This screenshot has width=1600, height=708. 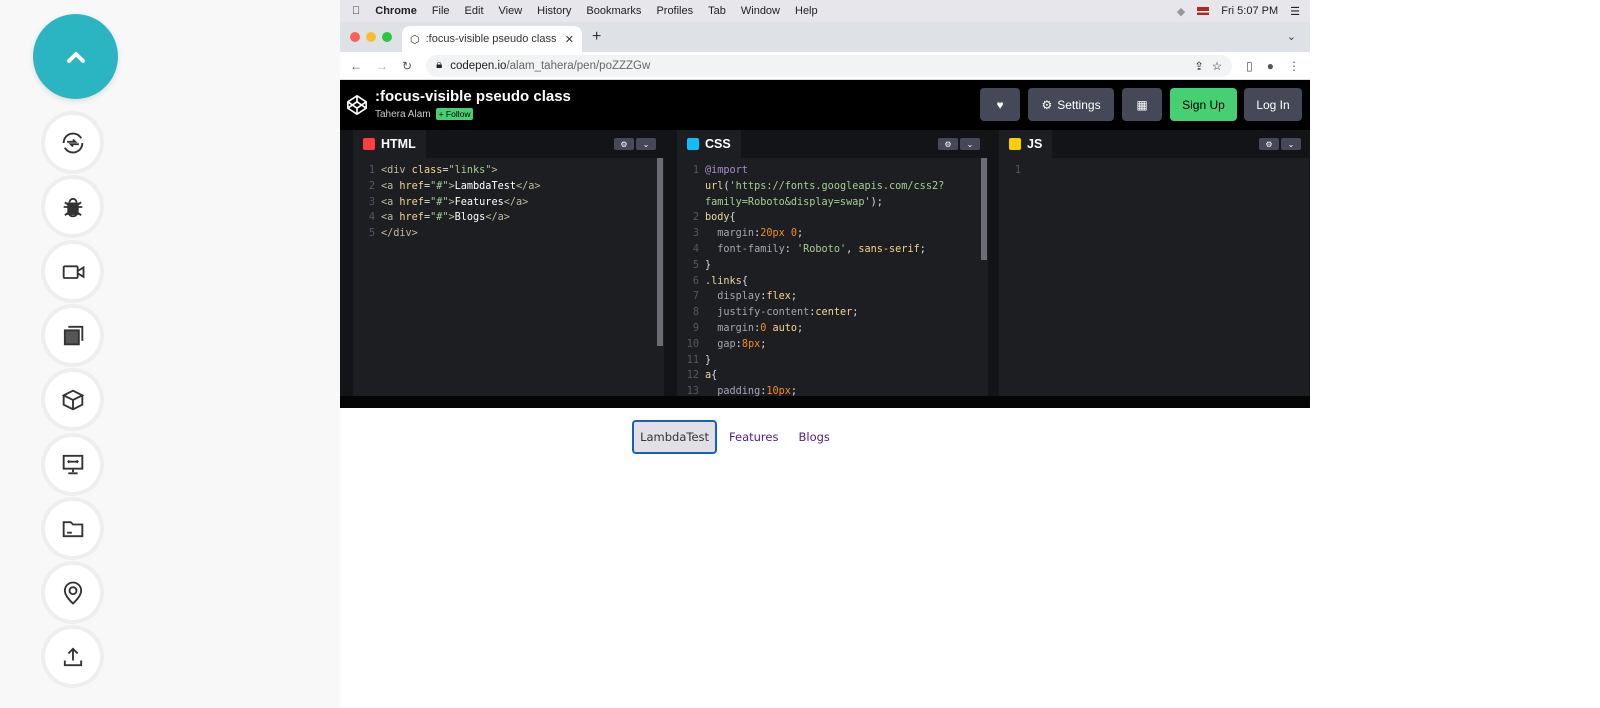 I want to click on menu-window: Window, so click(x=760, y=11).